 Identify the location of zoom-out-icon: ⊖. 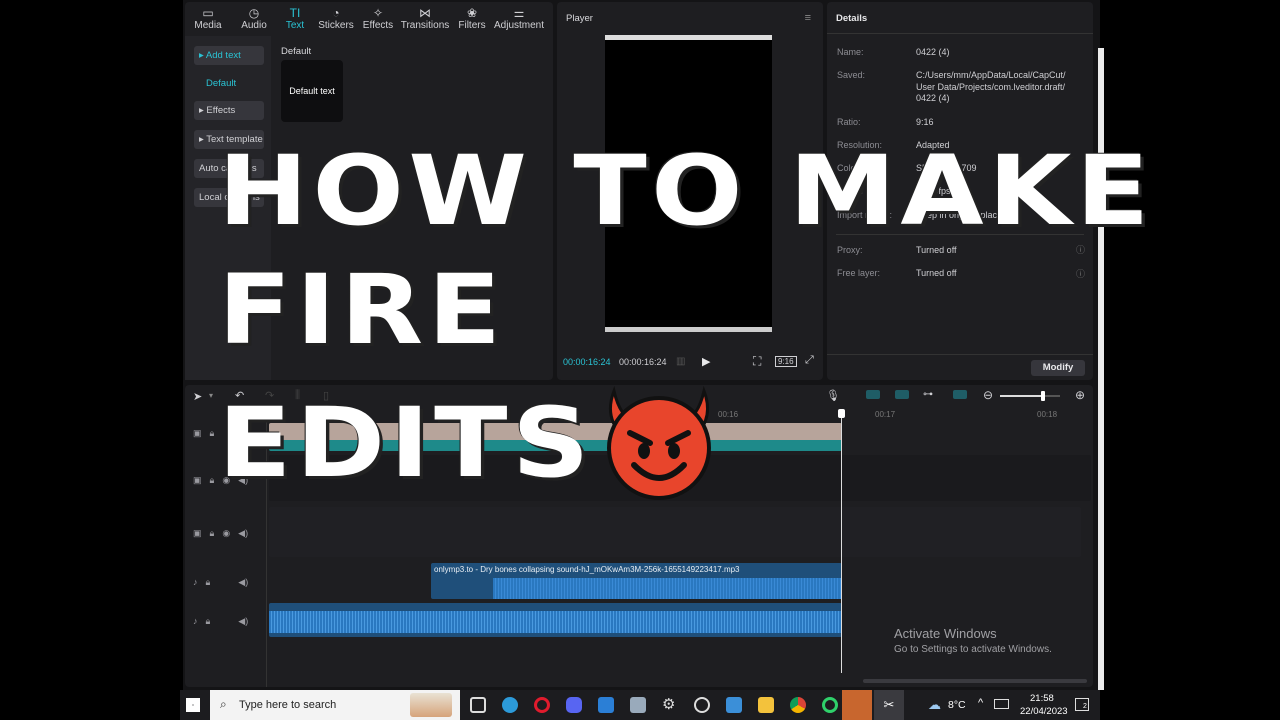
(988, 395).